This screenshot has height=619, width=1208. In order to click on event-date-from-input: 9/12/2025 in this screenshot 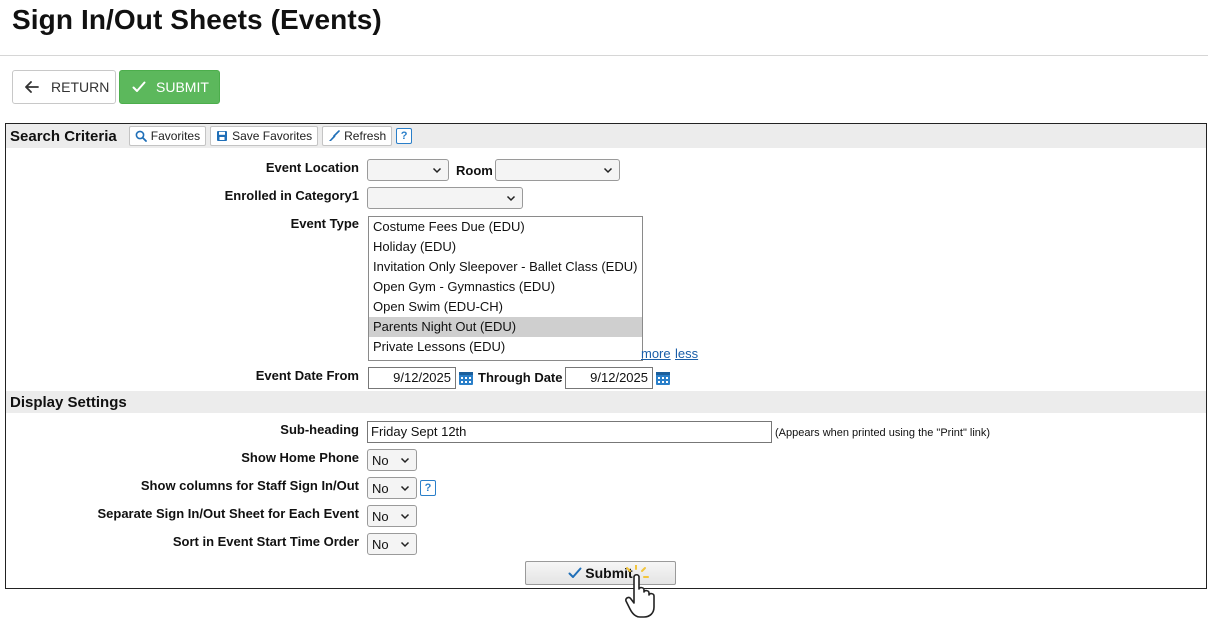, I will do `click(412, 378)`.